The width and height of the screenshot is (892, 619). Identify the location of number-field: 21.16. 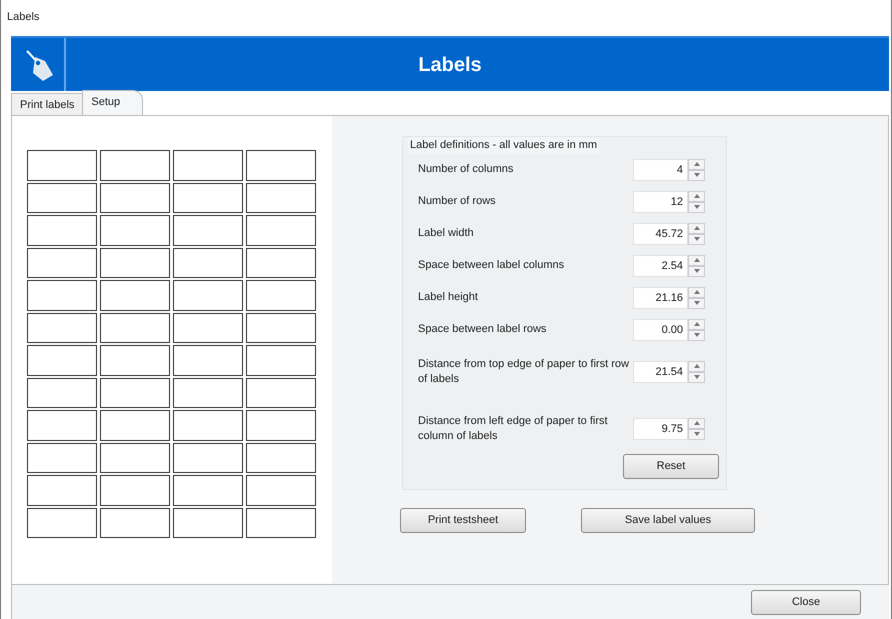
(660, 297).